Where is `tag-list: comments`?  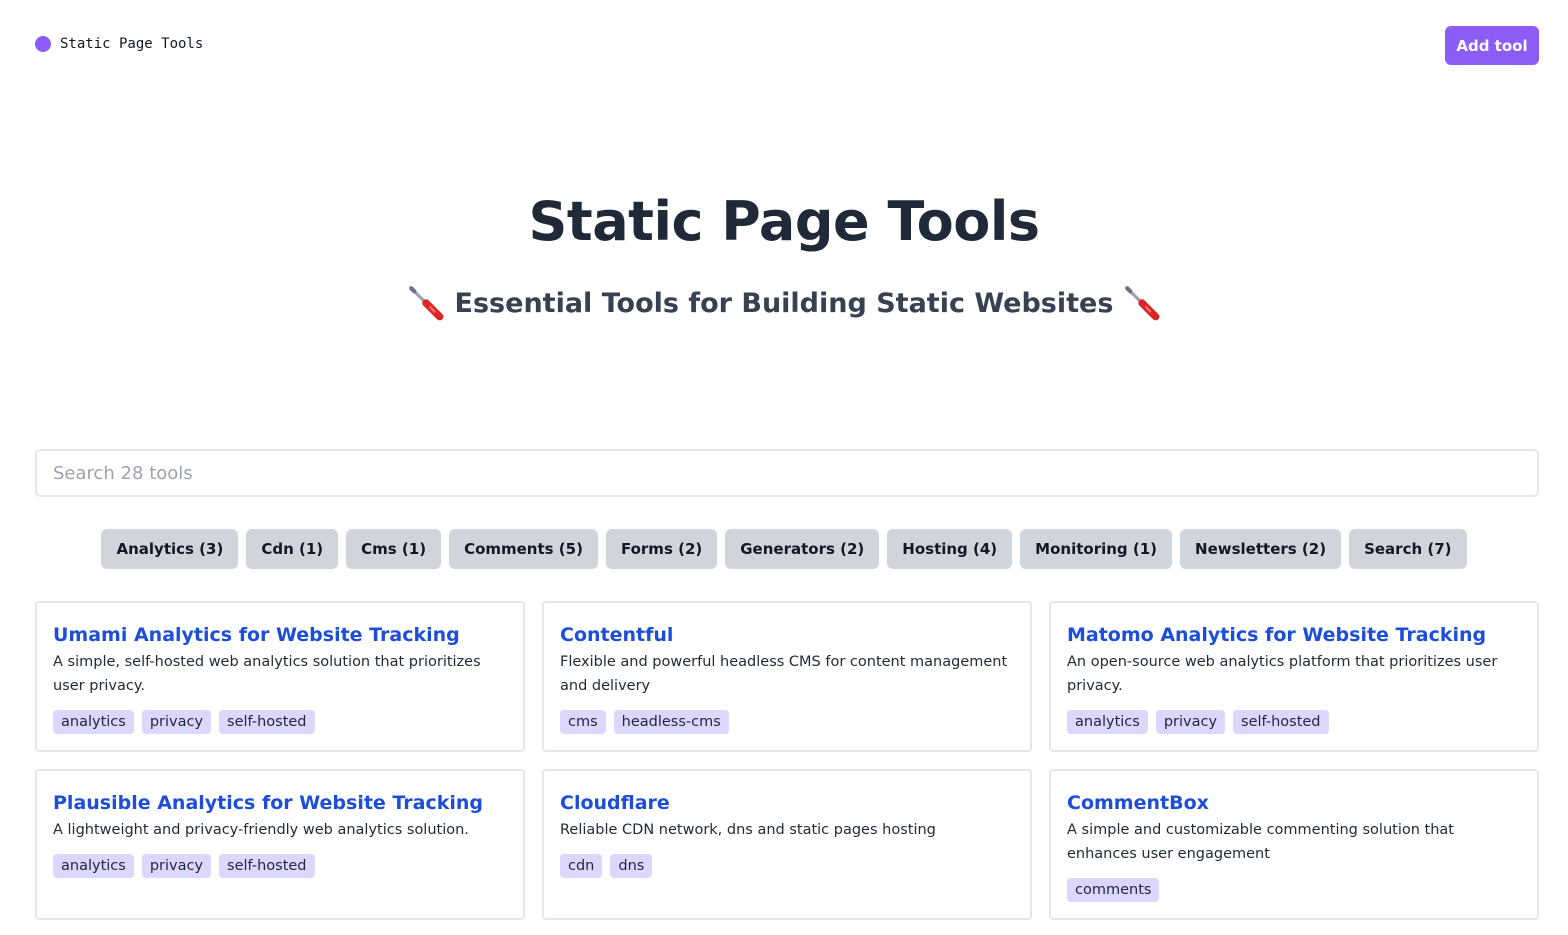 tag-list: comments is located at coordinates (1294, 890).